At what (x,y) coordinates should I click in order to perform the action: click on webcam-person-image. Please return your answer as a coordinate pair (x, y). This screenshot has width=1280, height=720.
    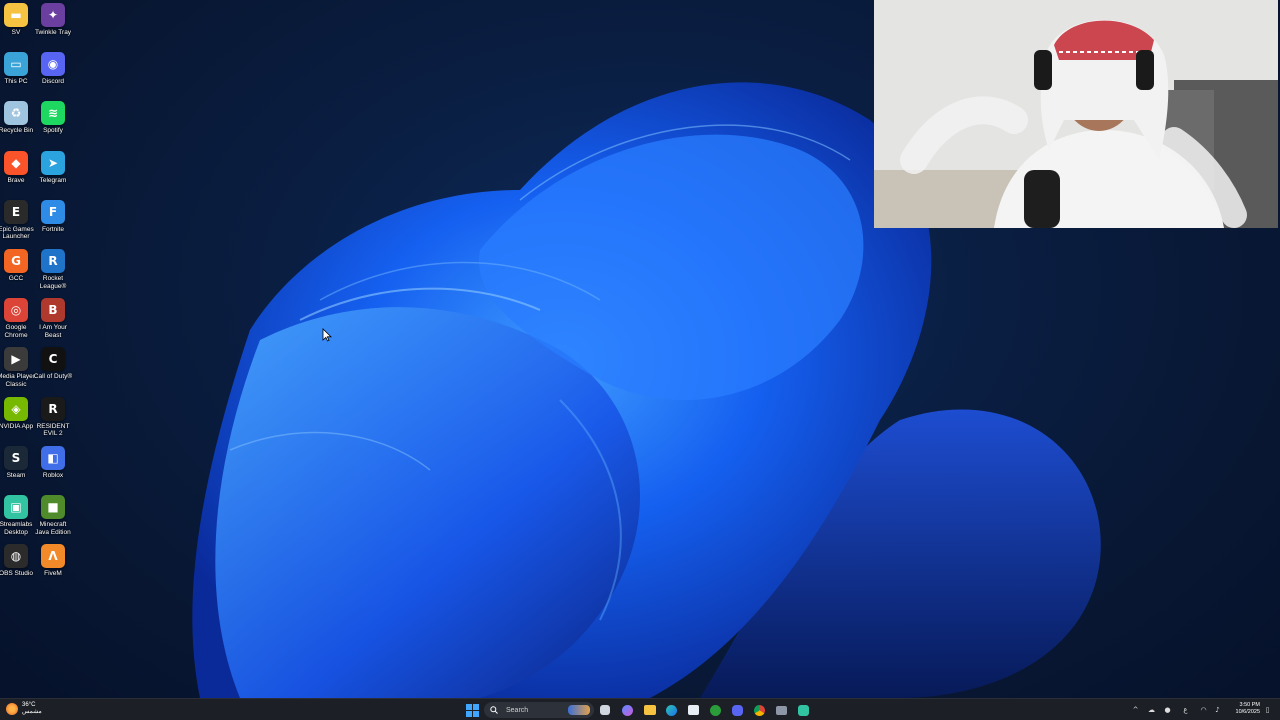
    Looking at the image, I should click on (1076, 114).